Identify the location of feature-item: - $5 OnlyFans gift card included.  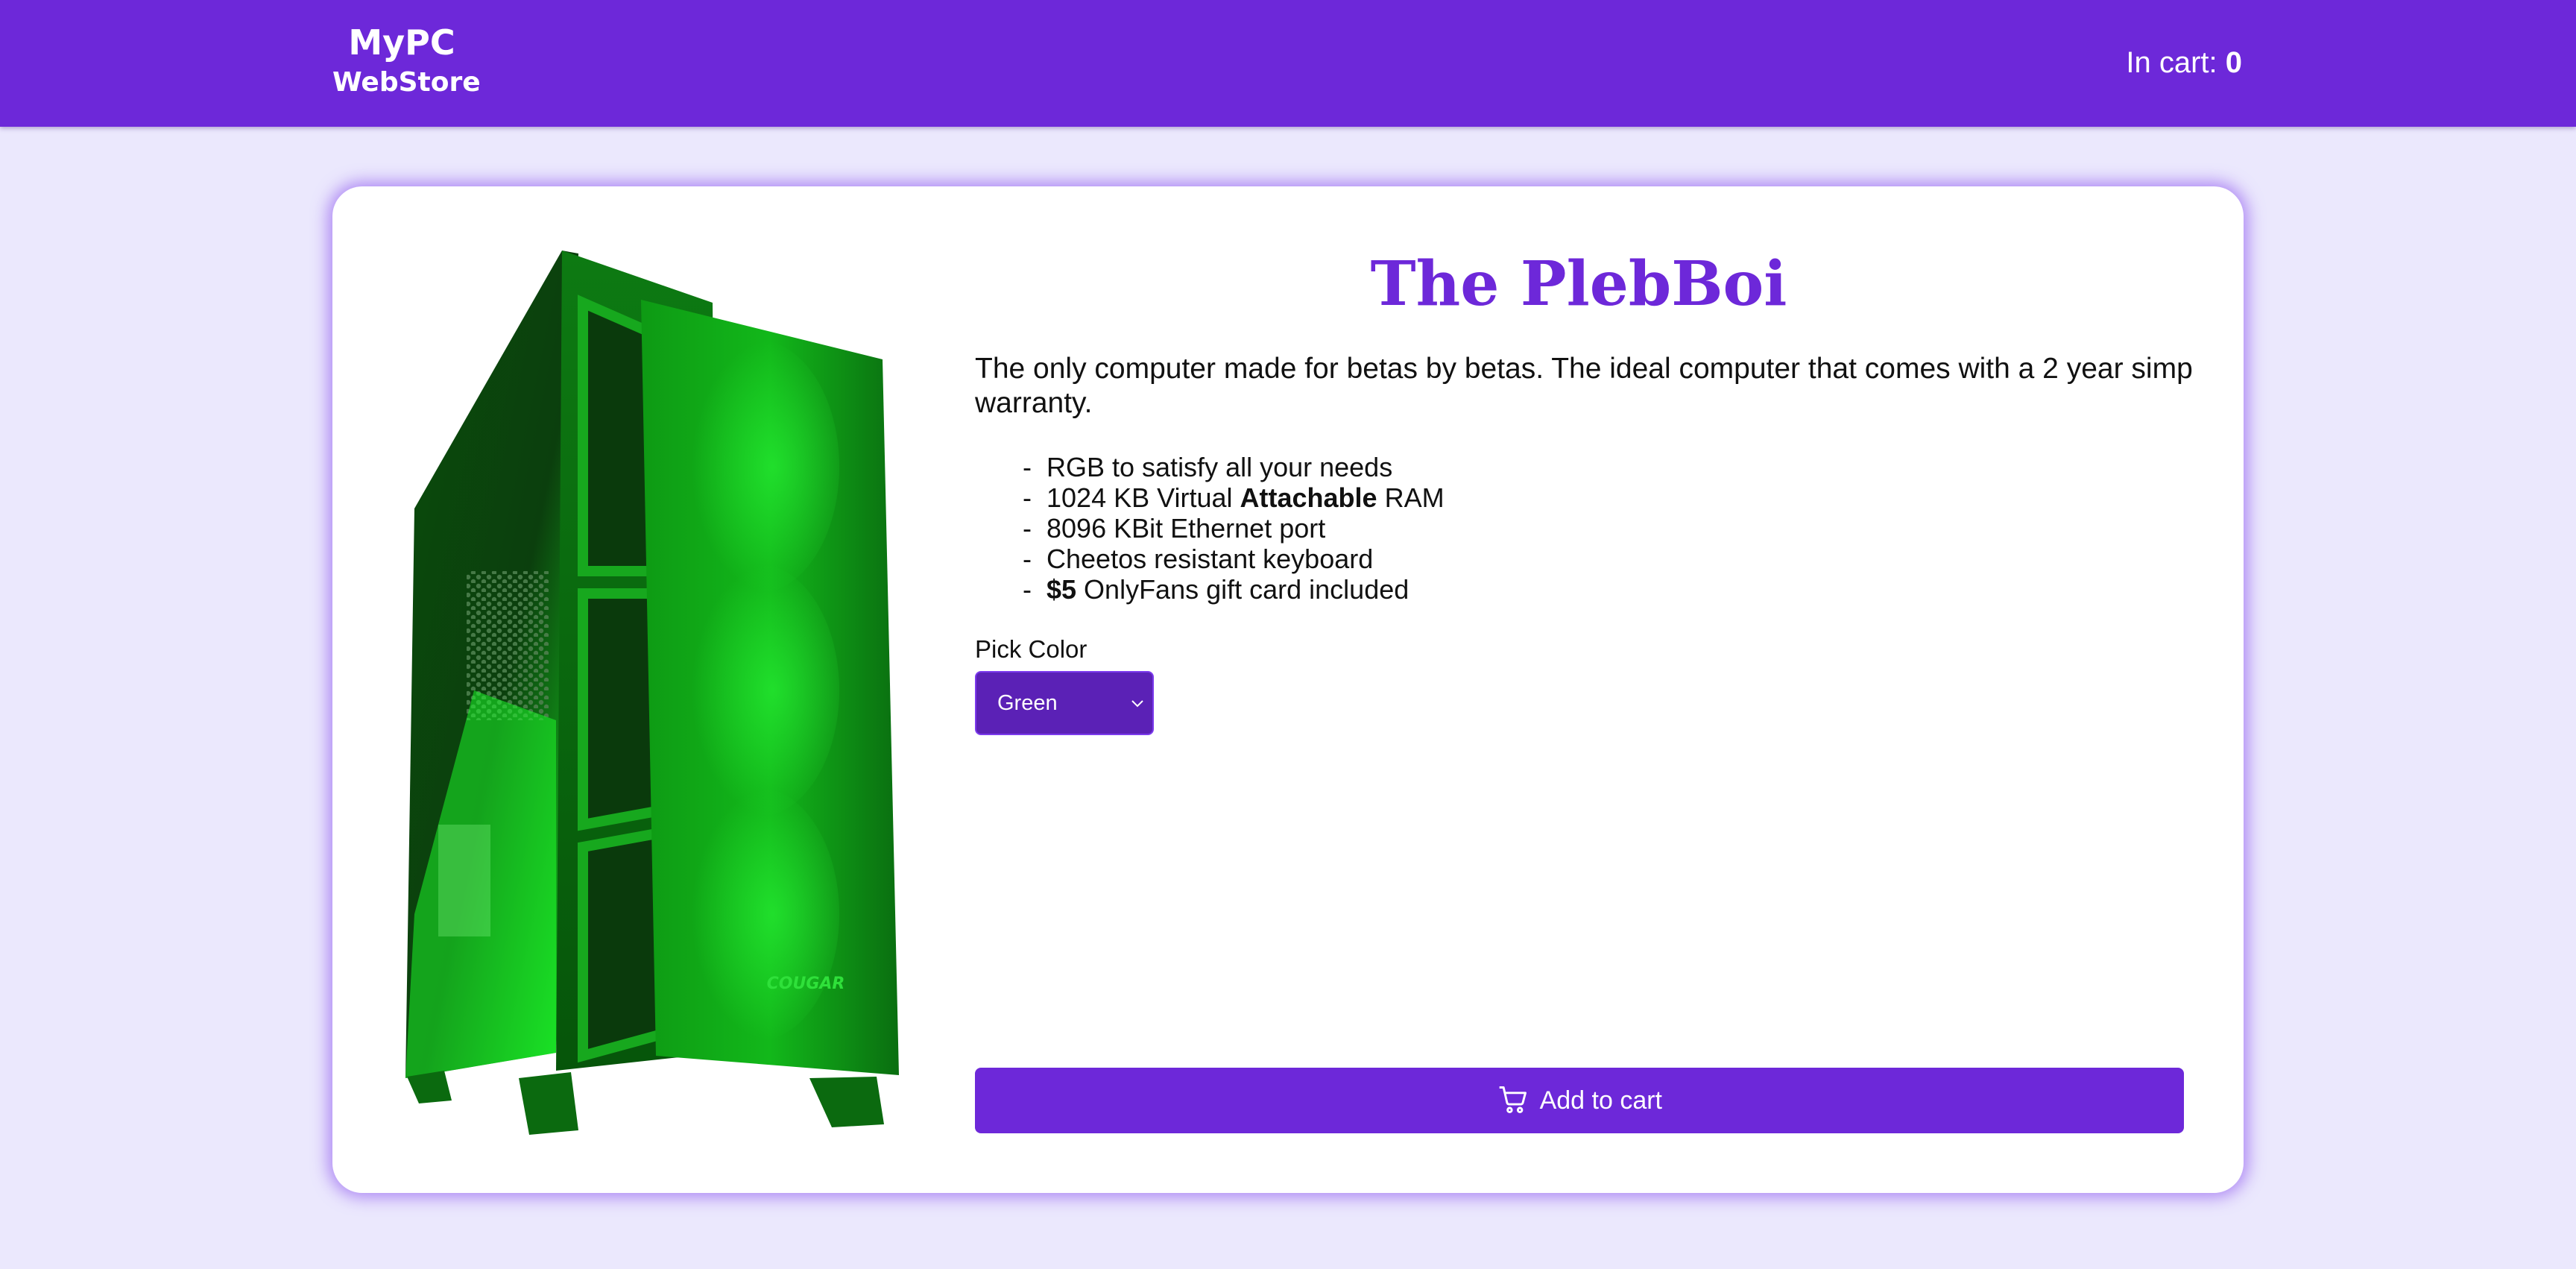
(1216, 589).